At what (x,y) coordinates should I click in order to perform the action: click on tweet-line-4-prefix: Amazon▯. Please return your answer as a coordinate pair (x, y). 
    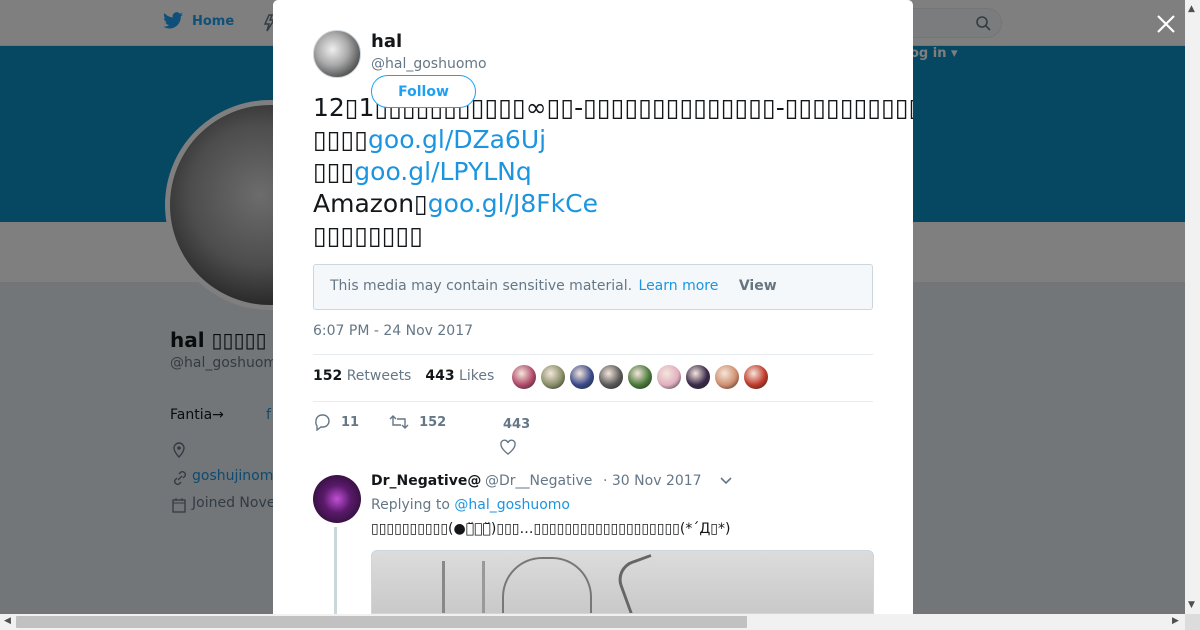
    Looking at the image, I should click on (370, 203).